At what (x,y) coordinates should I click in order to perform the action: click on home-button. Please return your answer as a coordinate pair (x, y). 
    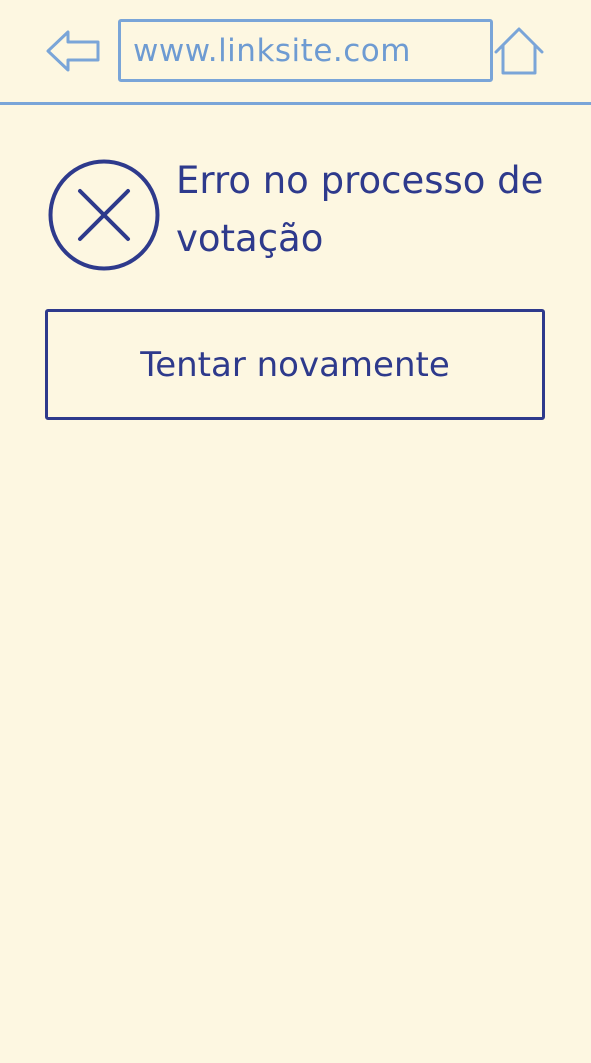
    Looking at the image, I should click on (519, 51).